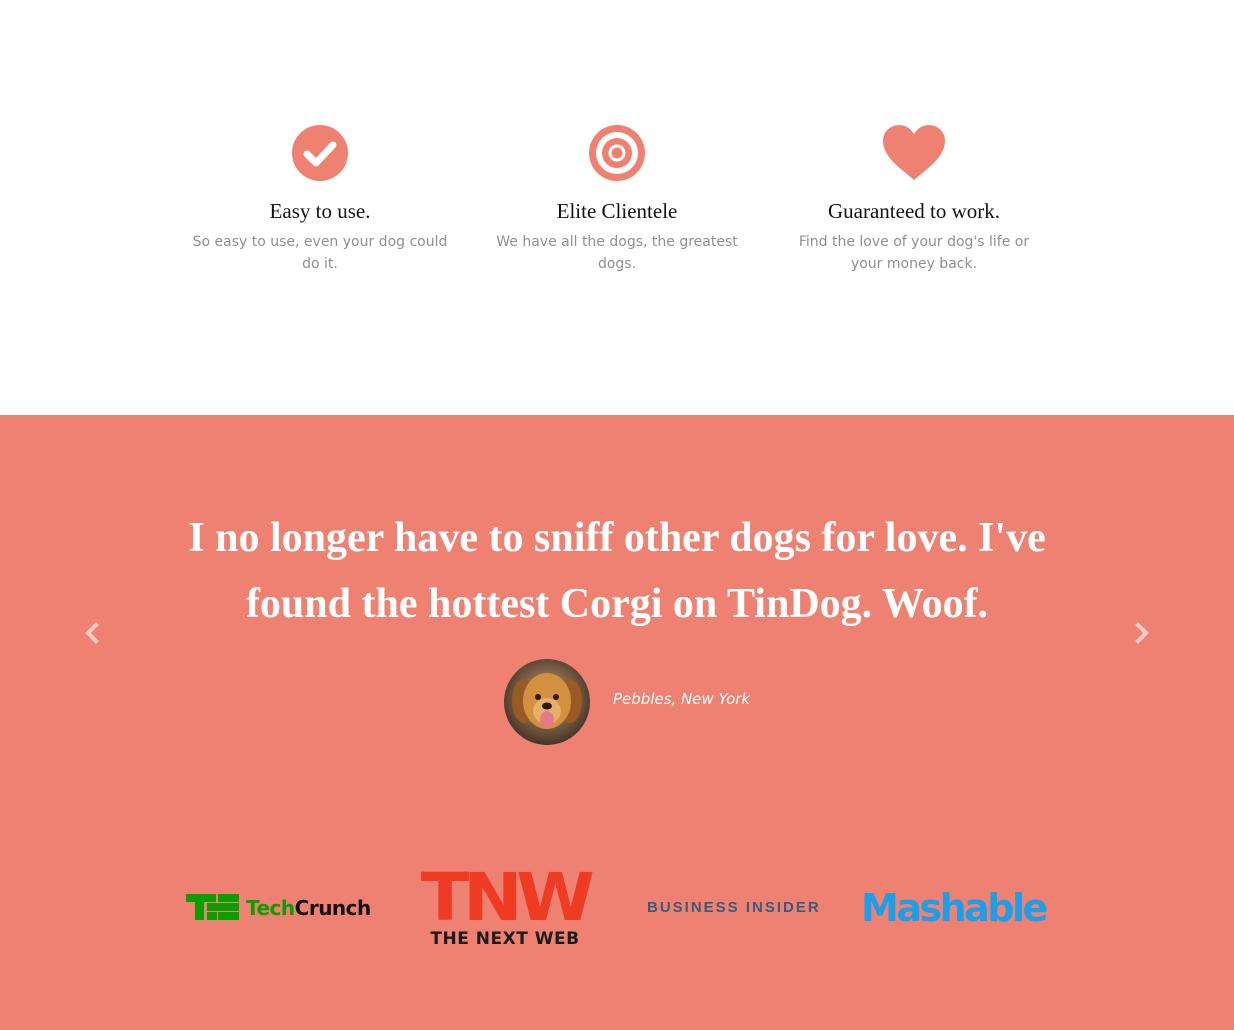 The height and width of the screenshot is (1030, 1234). What do you see at coordinates (320, 211) in the screenshot?
I see `feature-title: Easy to use.` at bounding box center [320, 211].